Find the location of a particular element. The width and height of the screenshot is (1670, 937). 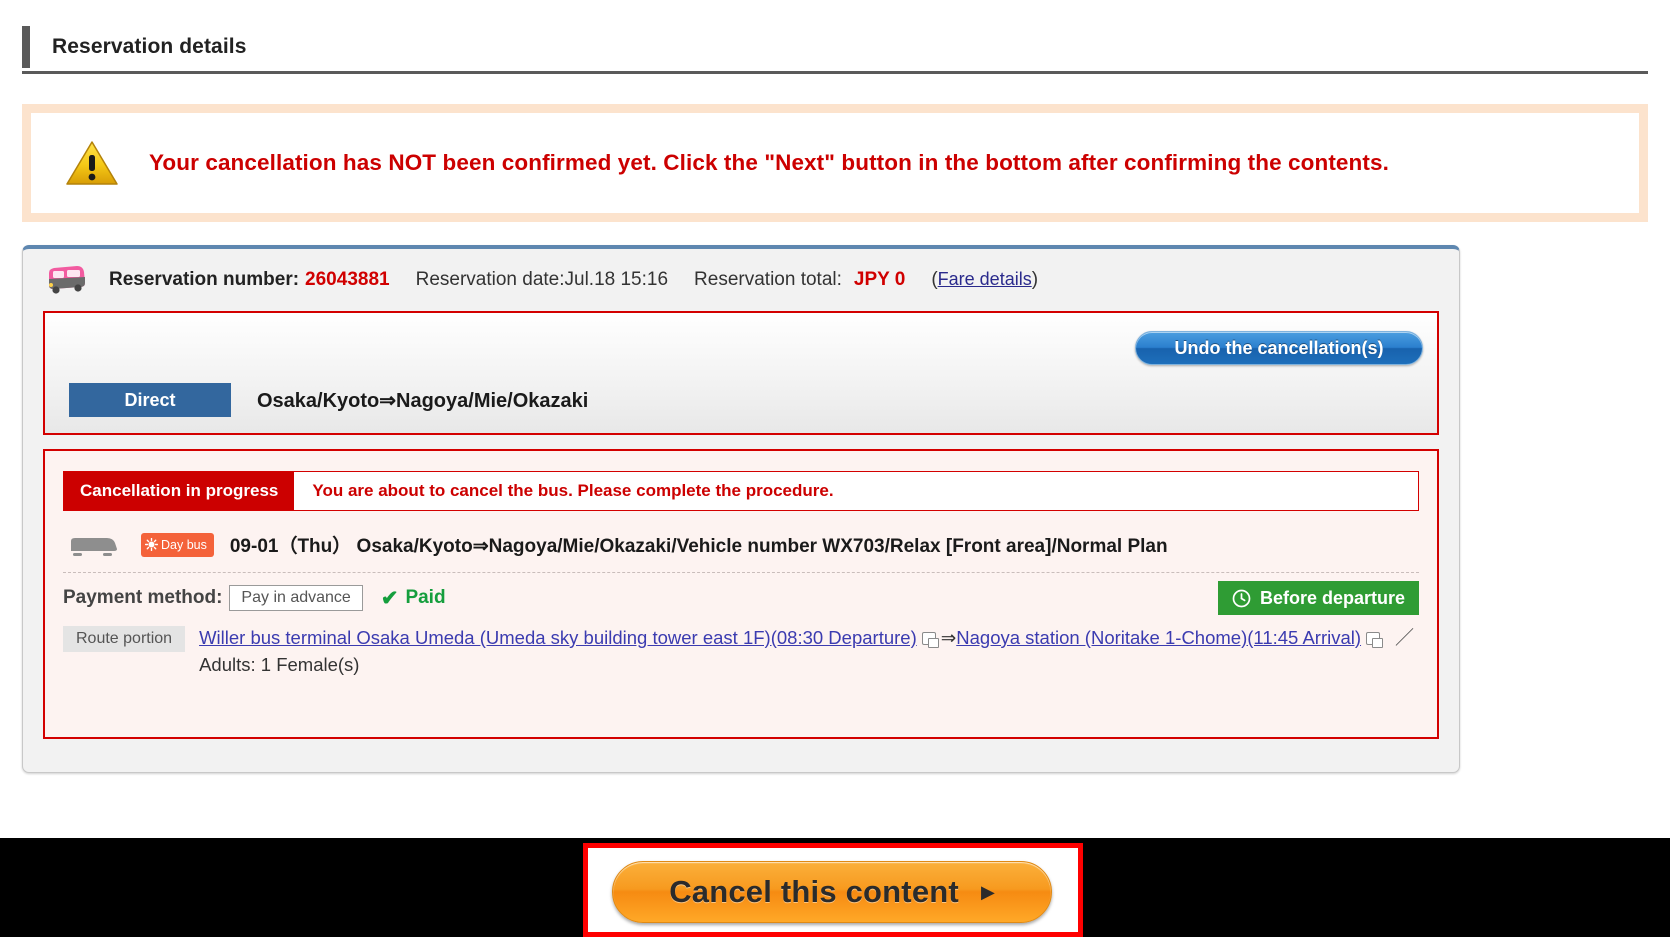

trailing-slash: ／ is located at coordinates (1405, 638).